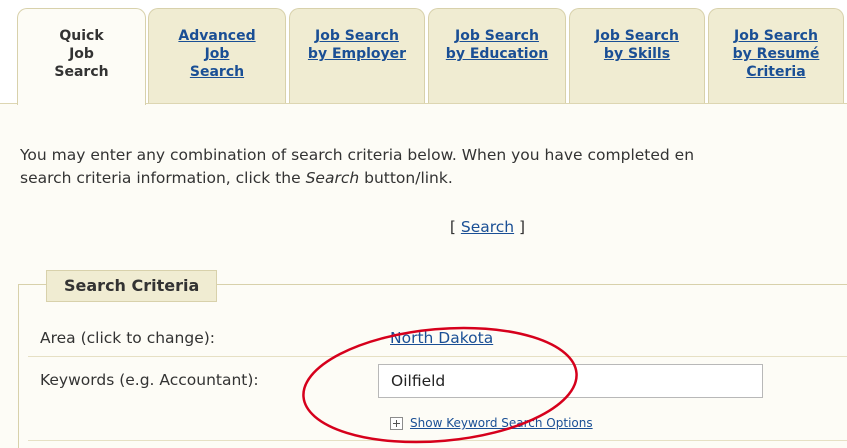 The width and height of the screenshot is (847, 448). I want to click on tab-label-line: Criteria, so click(776, 72).